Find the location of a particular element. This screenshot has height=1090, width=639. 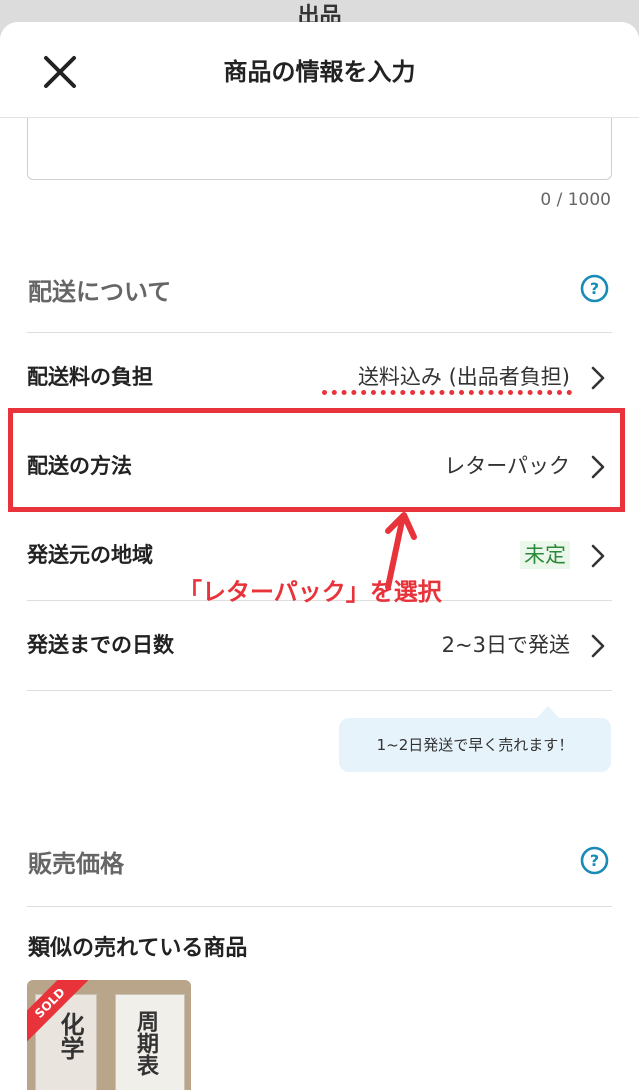

annotation-label: 「レターパック」を選択 is located at coordinates (310, 592).